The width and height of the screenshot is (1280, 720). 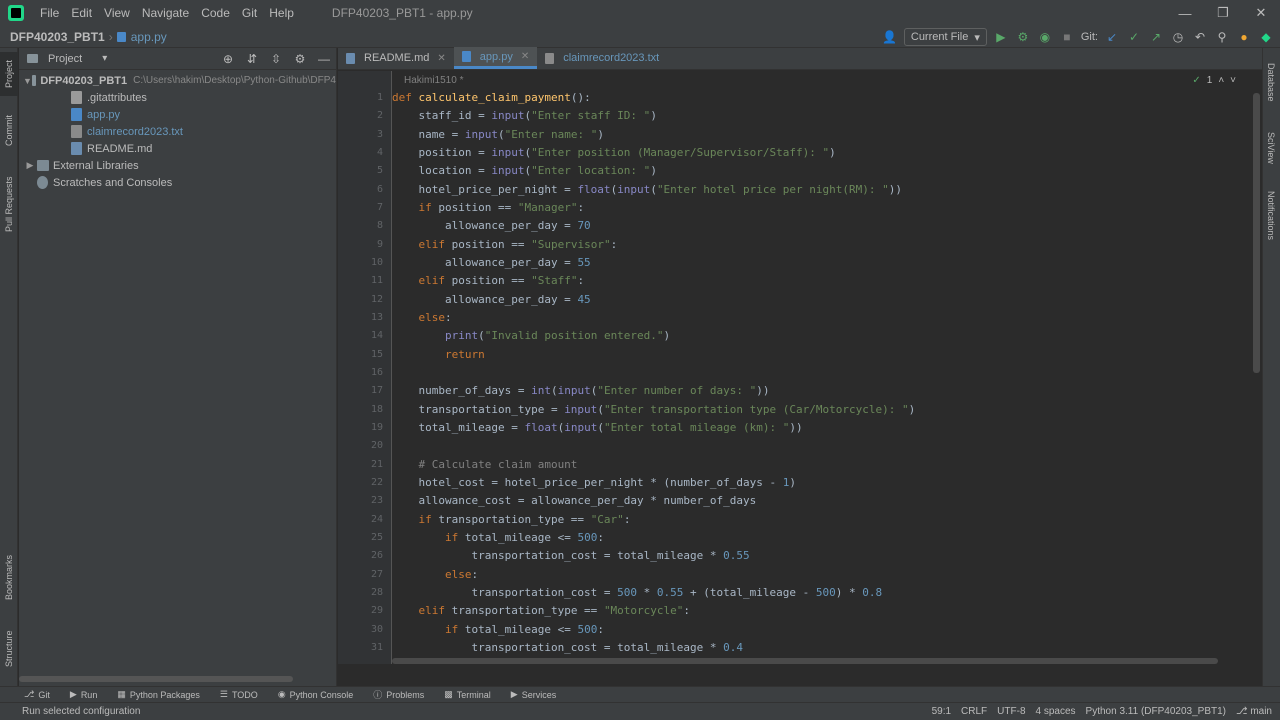 What do you see at coordinates (1223, 13) in the screenshot?
I see `maximize-icon: ❐` at bounding box center [1223, 13].